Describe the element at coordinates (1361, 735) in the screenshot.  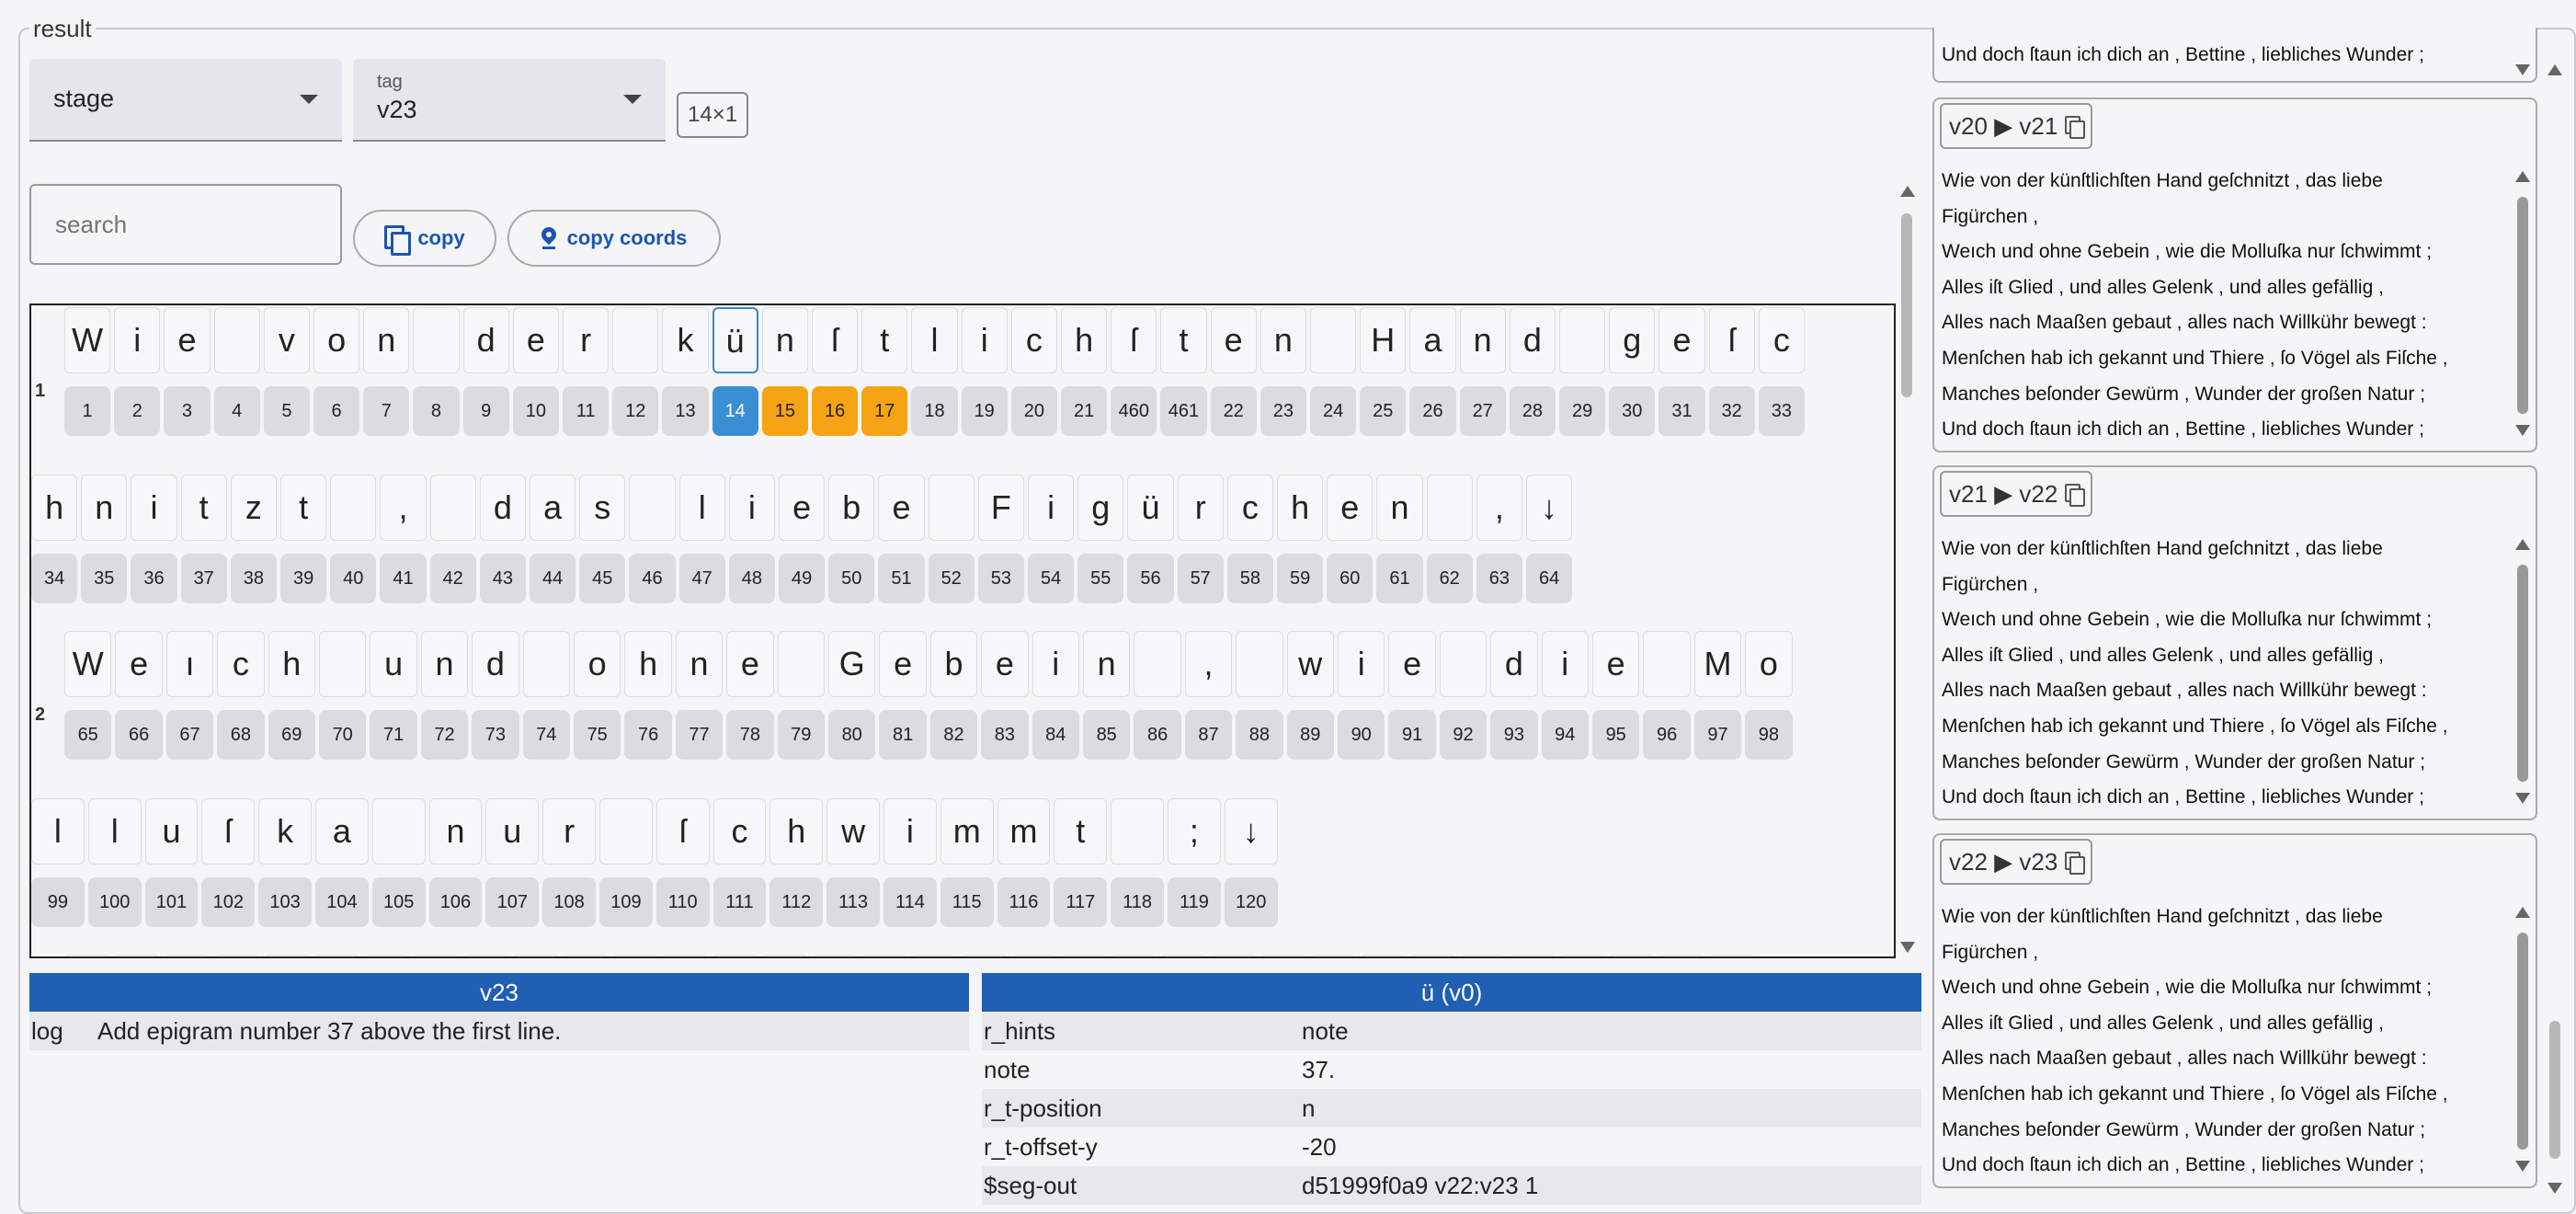
I see `glyph-index-badge: 90` at that location.